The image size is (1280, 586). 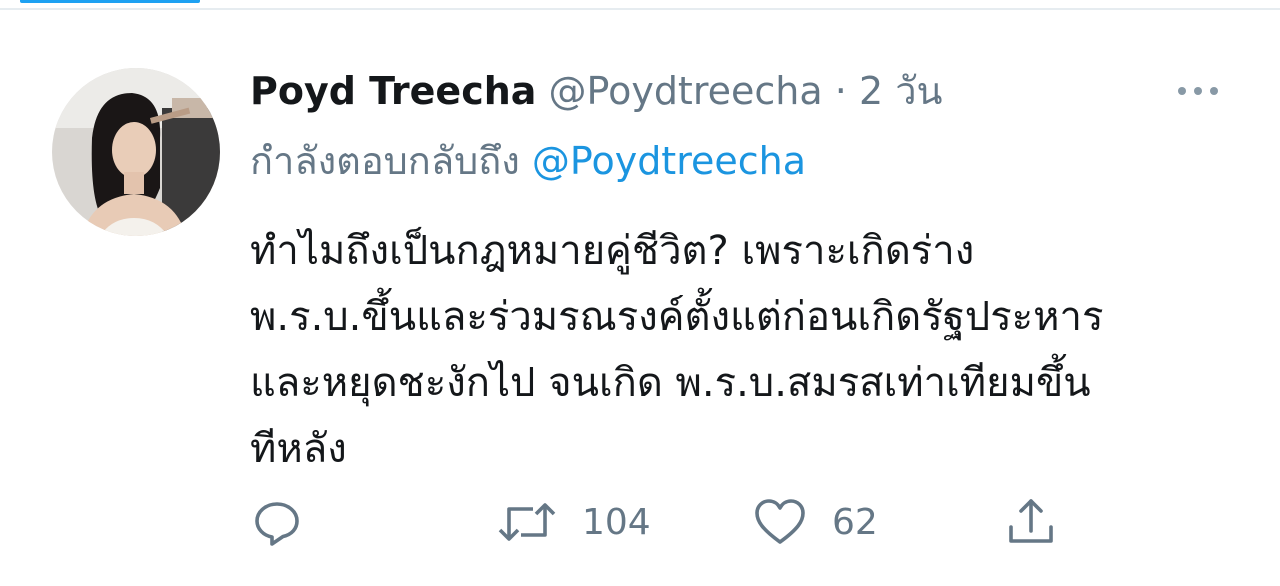 I want to click on like-icon, so click(x=780, y=522).